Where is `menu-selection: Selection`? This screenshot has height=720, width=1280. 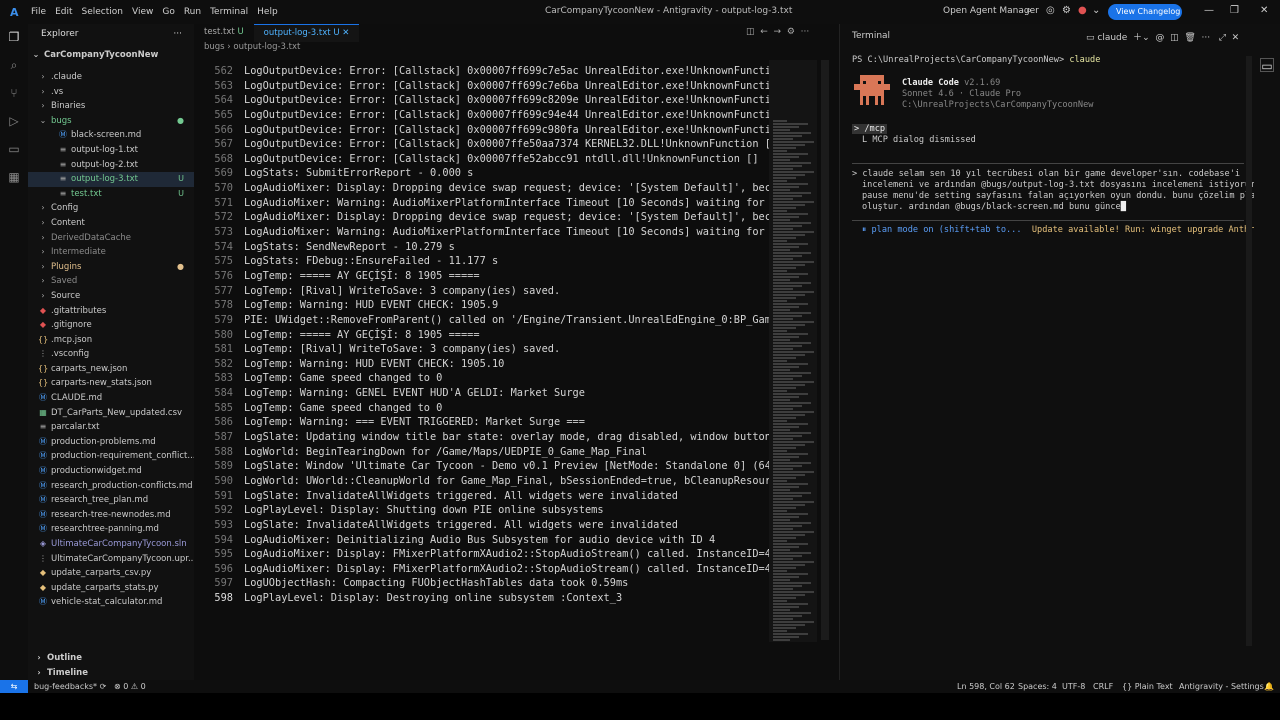
menu-selection: Selection is located at coordinates (102, 12).